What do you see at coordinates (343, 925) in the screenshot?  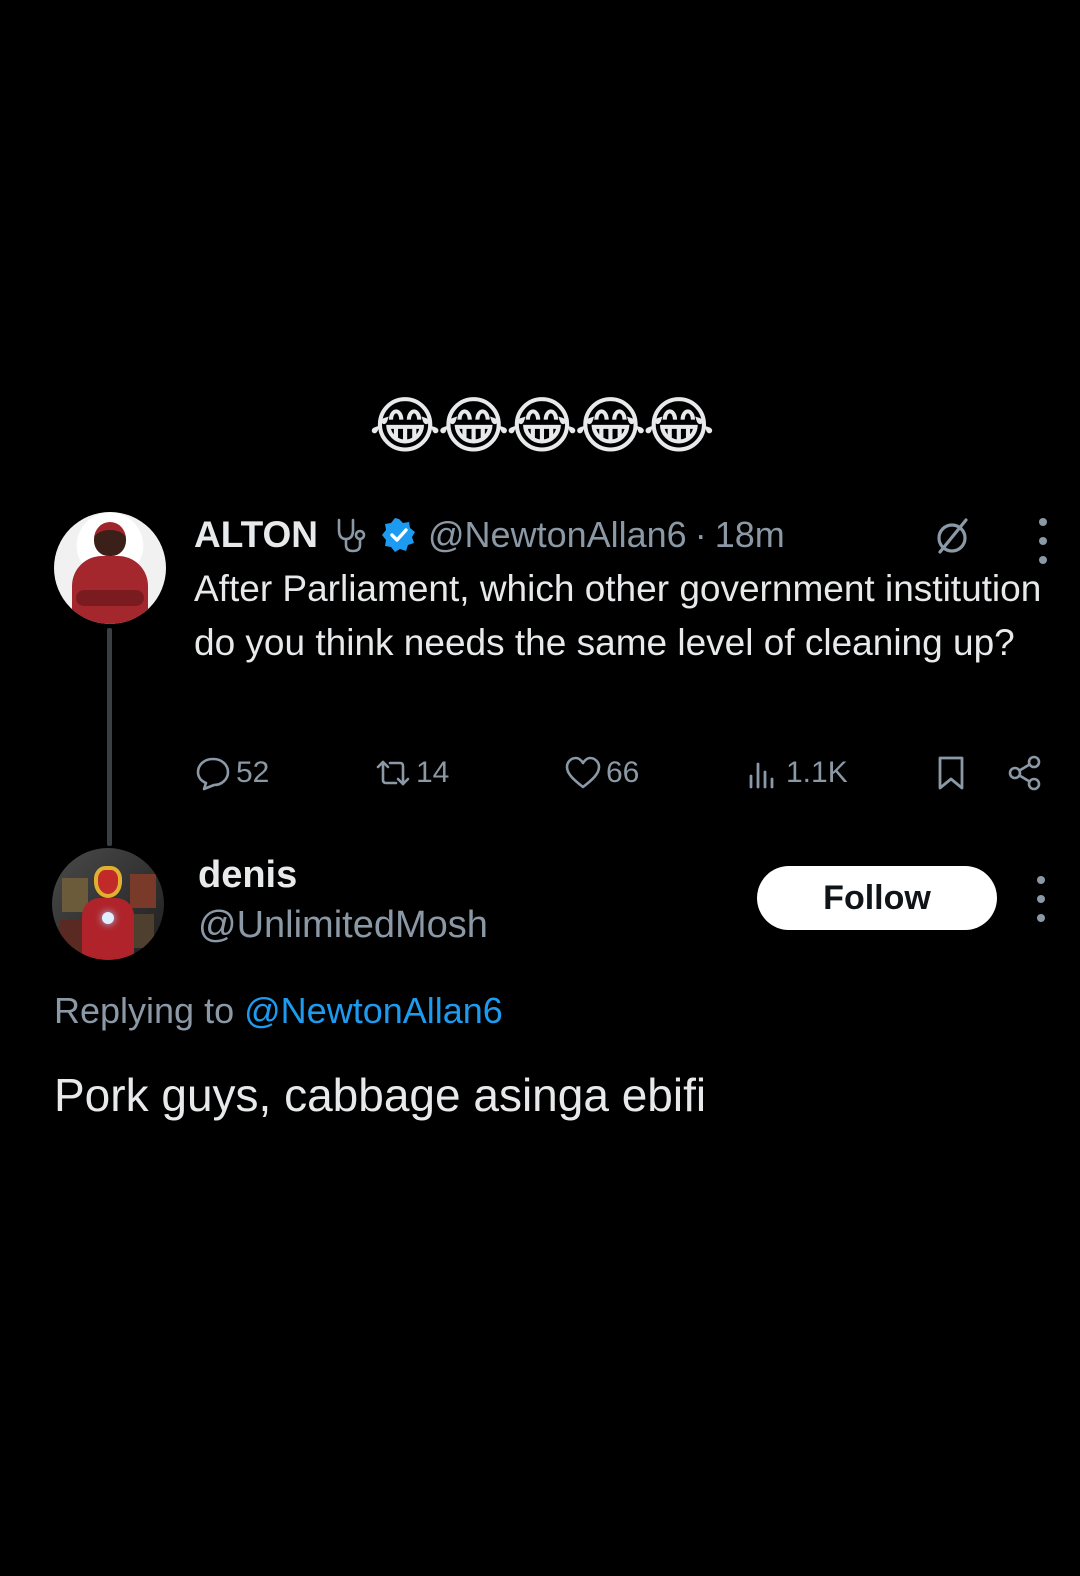 I see `reply-handle: @UnlimitedMosh` at bounding box center [343, 925].